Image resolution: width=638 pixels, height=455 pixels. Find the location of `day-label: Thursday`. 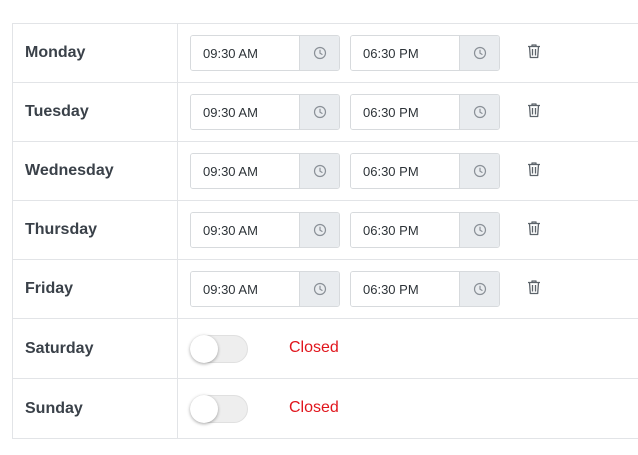

day-label: Thursday is located at coordinates (61, 229).